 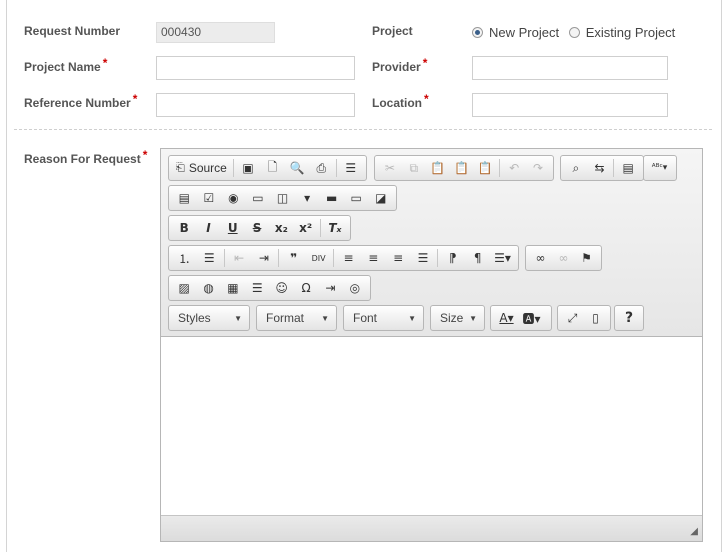 I want to click on align-left-icon: ≡, so click(x=348, y=258).